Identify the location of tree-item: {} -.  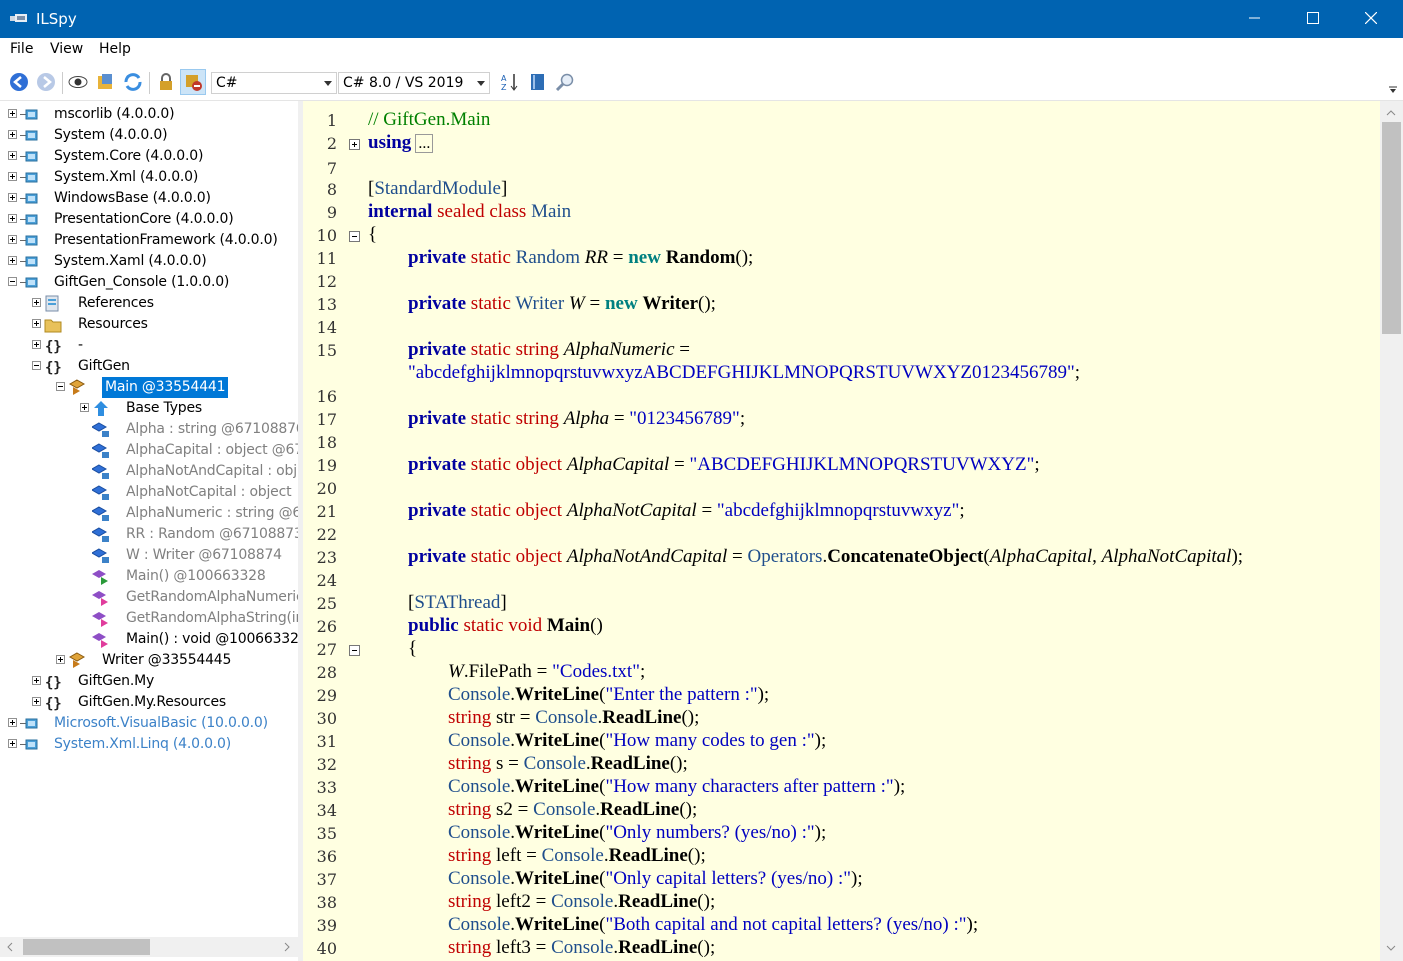
(149, 345).